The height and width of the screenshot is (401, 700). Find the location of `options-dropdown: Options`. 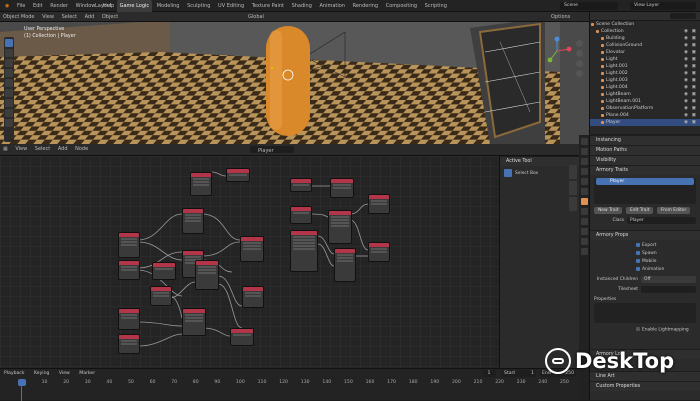

options-dropdown: Options is located at coordinates (560, 17).